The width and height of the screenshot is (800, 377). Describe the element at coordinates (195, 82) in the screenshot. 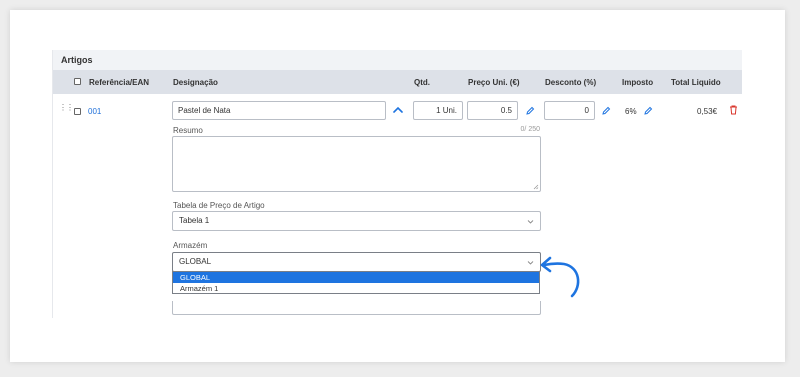

I see `header-designation: Designação` at that location.